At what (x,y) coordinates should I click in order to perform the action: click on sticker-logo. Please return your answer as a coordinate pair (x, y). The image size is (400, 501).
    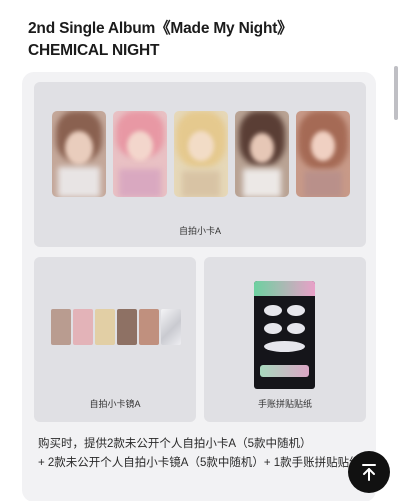
    Looking at the image, I should click on (284, 371).